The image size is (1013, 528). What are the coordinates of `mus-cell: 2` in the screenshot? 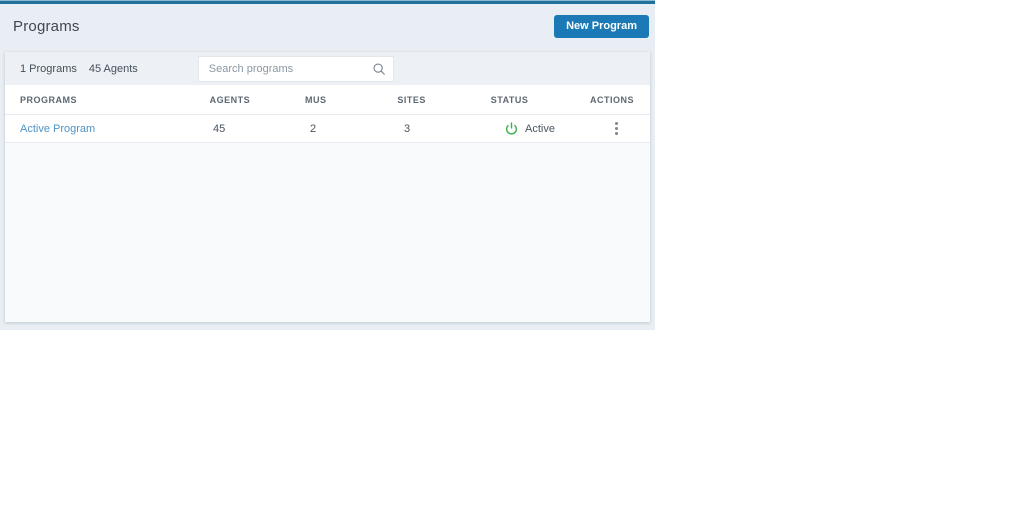 It's located at (313, 128).